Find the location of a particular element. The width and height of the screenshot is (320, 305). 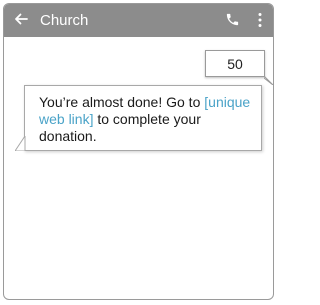

incoming-bubble-tail is located at coordinates (20, 143).